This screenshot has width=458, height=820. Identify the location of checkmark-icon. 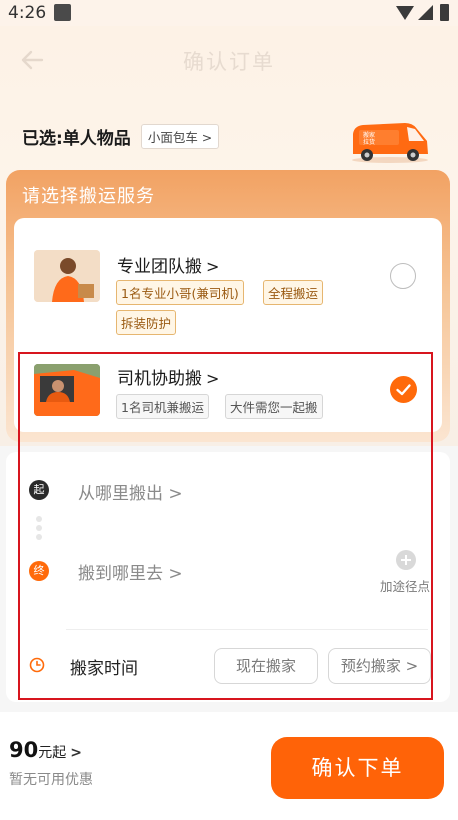
(403, 390).